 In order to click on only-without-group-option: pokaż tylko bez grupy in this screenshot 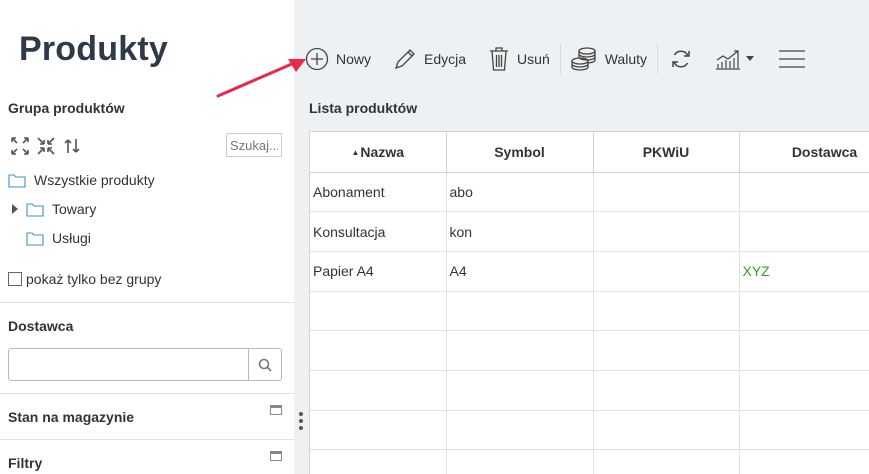, I will do `click(84, 279)`.